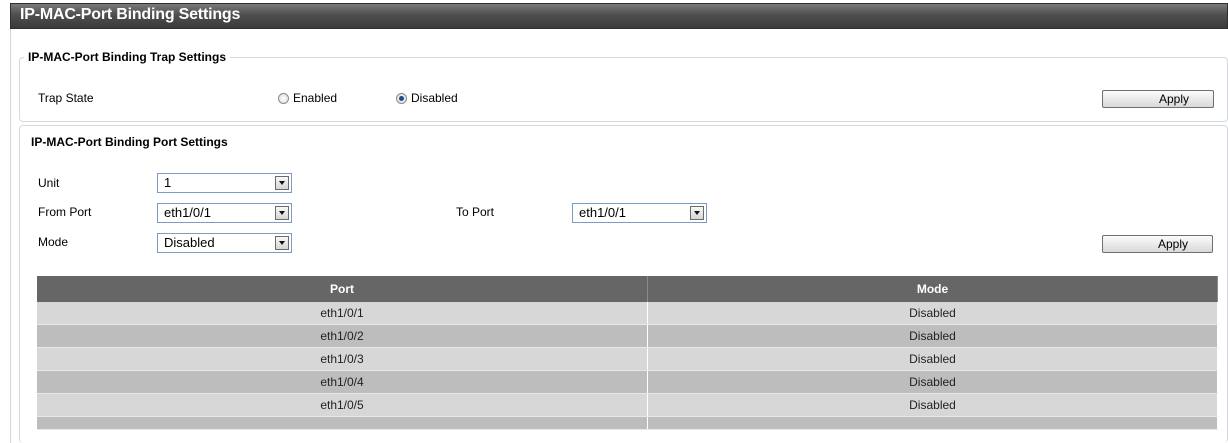 The width and height of the screenshot is (1228, 443). Describe the element at coordinates (639, 213) in the screenshot. I see `to-port-select: eth1/0/1` at that location.